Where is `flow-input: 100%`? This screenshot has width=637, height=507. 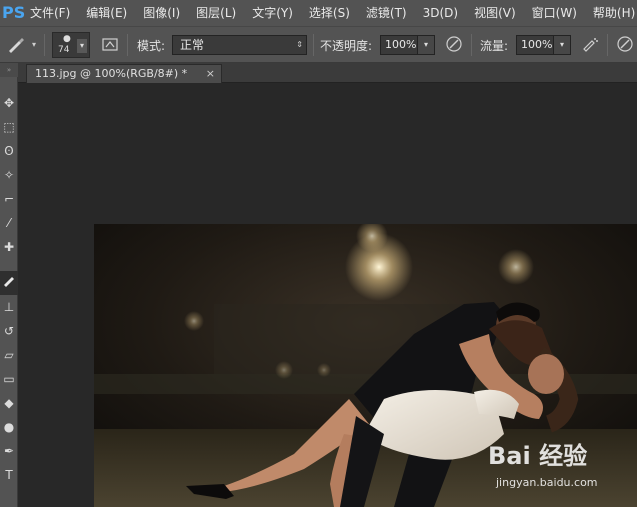 flow-input: 100% is located at coordinates (535, 45).